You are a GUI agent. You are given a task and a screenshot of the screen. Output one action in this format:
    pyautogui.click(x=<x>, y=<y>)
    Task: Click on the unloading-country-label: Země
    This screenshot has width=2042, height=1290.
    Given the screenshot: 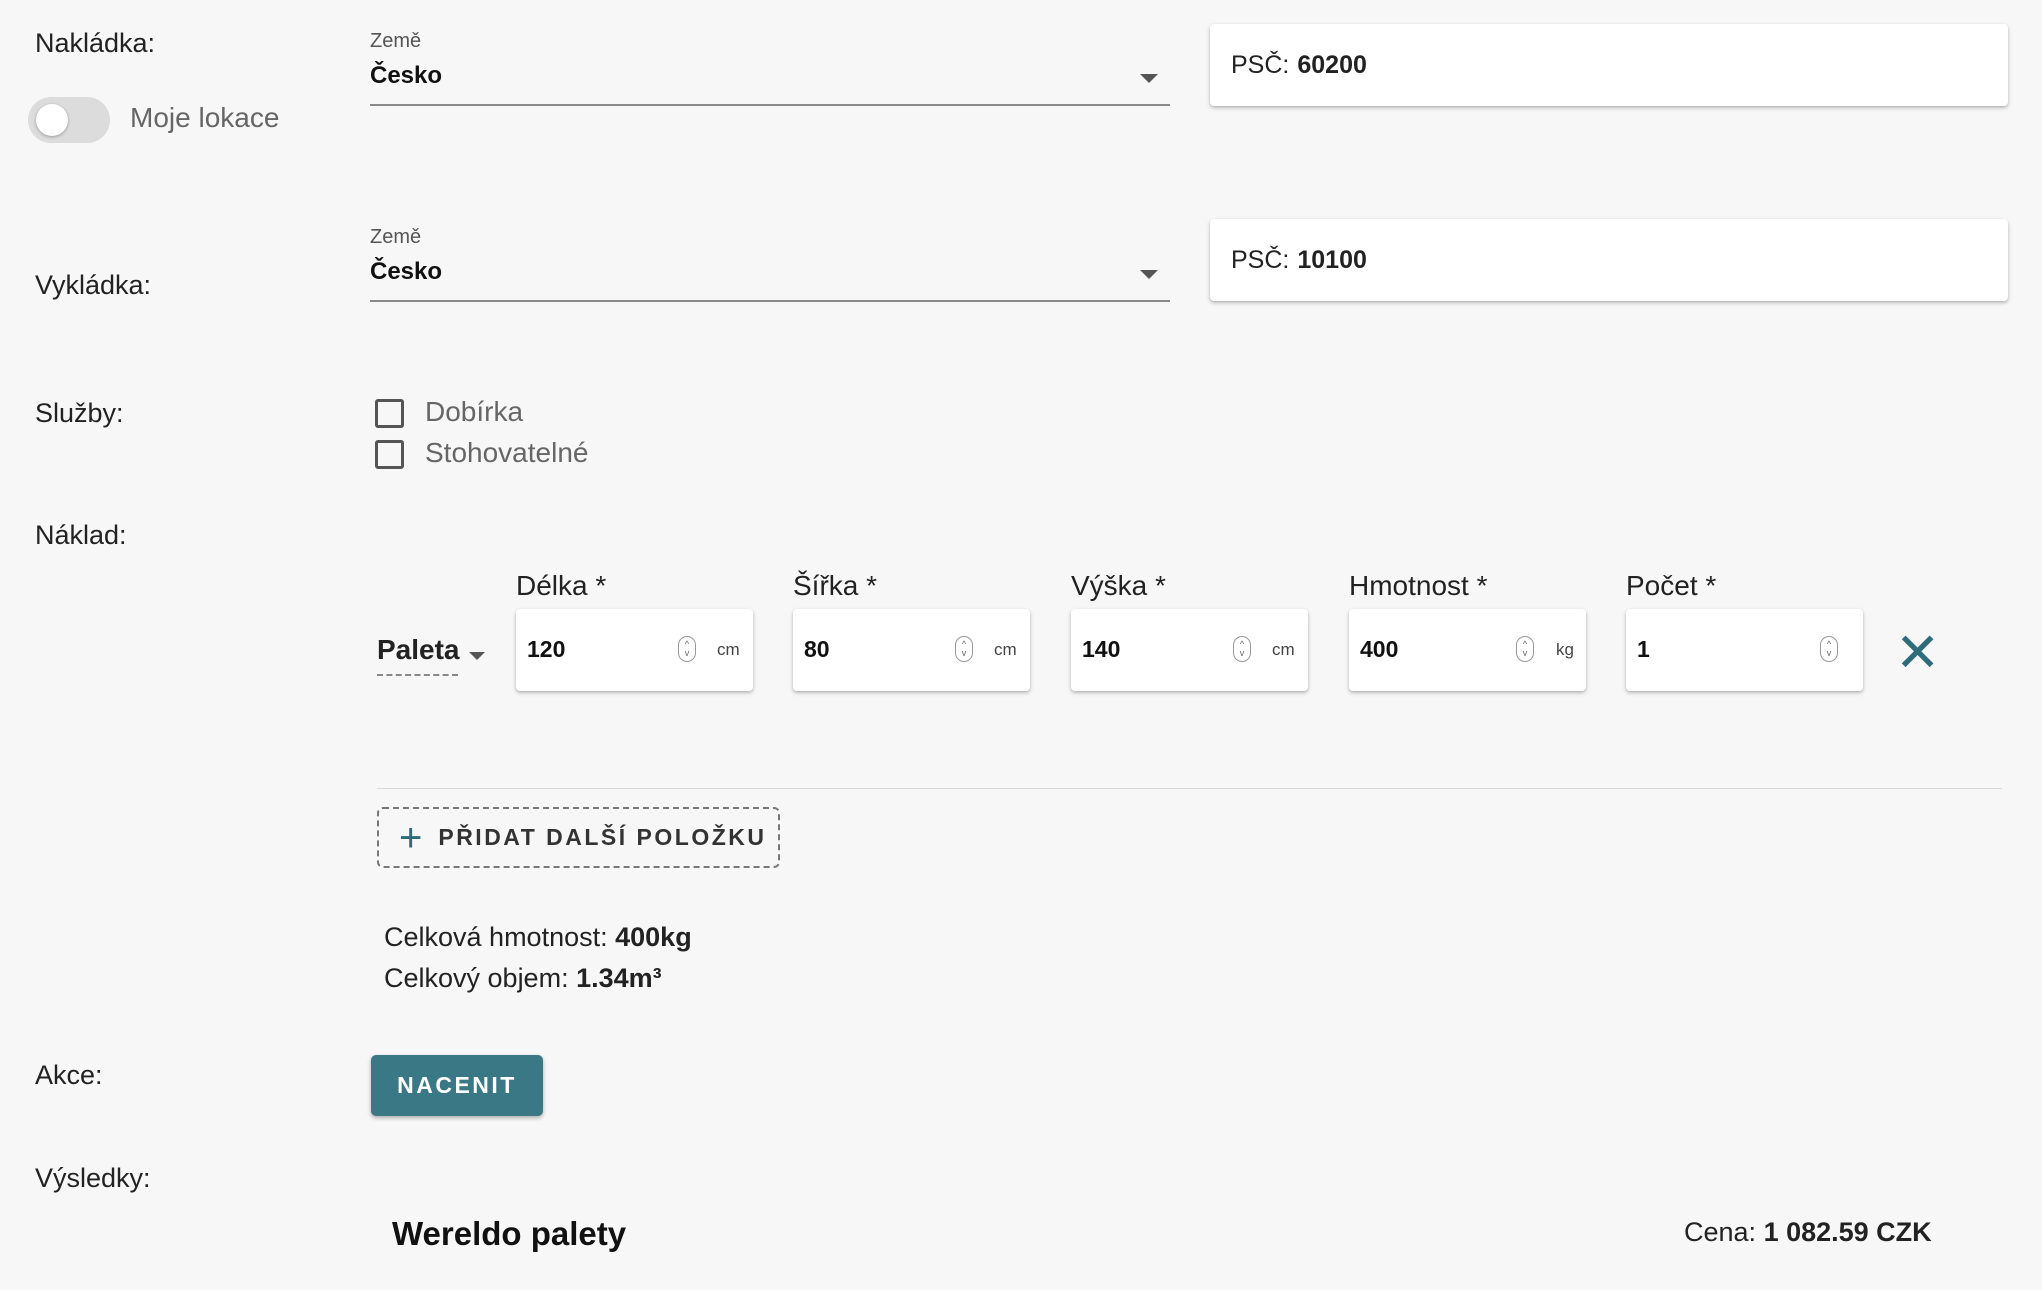 What is the action you would take?
    pyautogui.click(x=396, y=237)
    